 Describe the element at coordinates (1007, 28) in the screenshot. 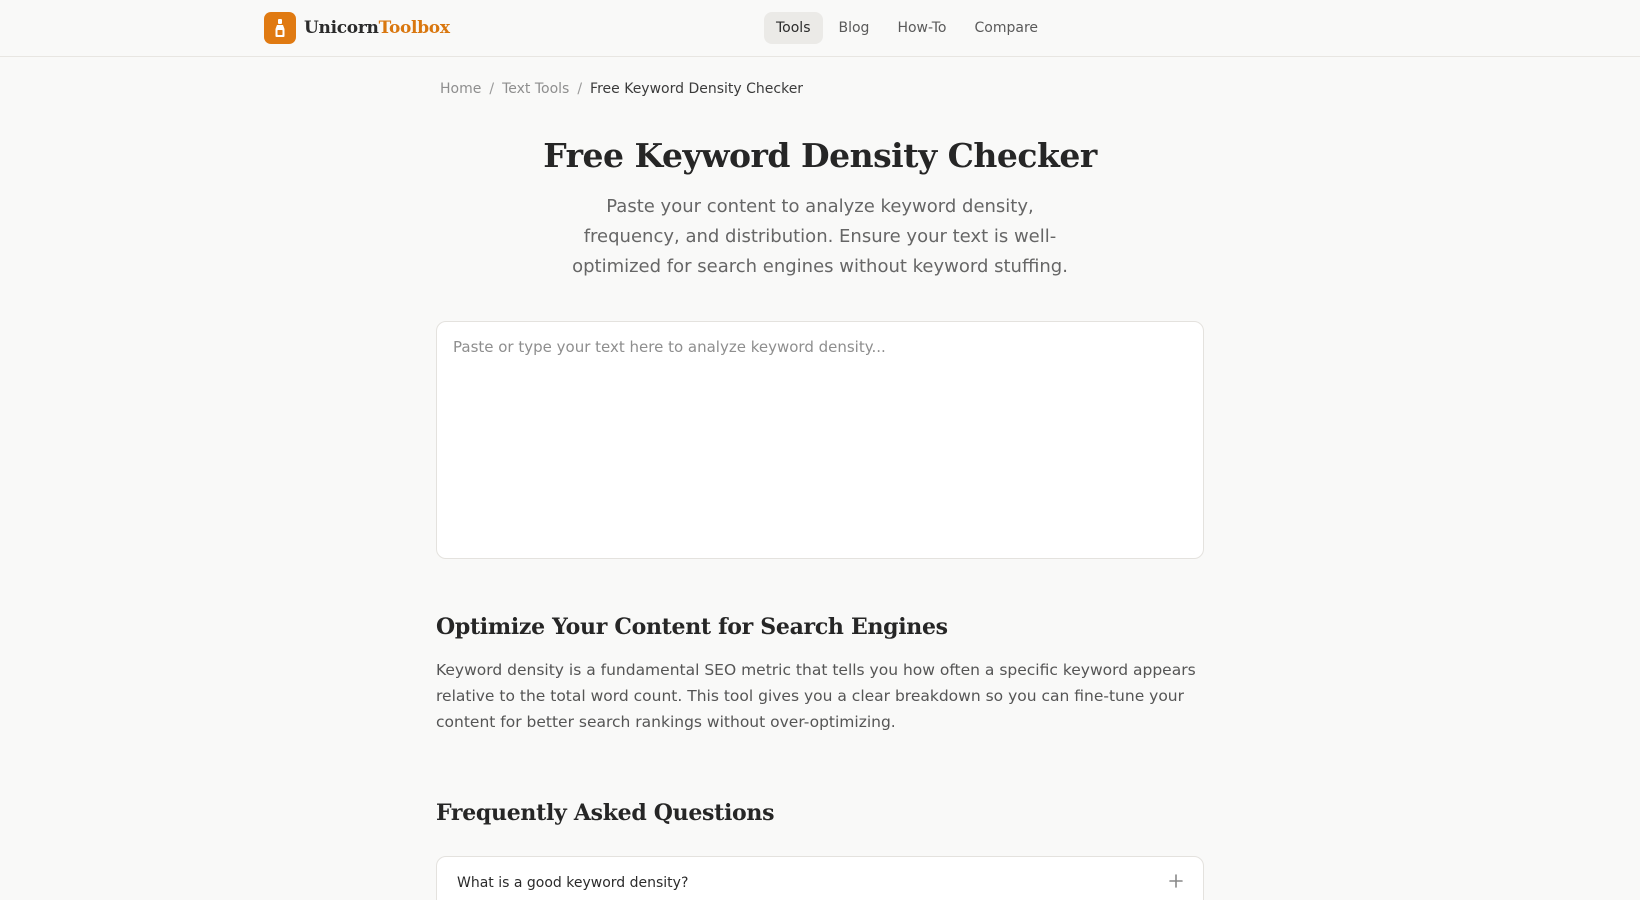

I see `nav-item-compare: Compare` at that location.